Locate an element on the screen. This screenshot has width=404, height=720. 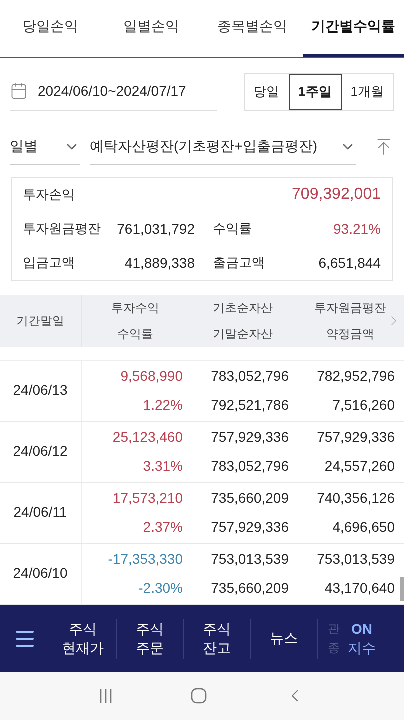
nav-button: 뉴스 is located at coordinates (284, 638).